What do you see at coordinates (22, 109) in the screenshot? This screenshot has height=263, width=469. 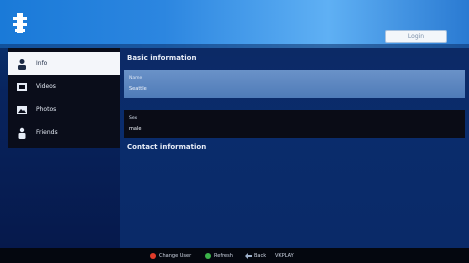 I see `photo-icon` at bounding box center [22, 109].